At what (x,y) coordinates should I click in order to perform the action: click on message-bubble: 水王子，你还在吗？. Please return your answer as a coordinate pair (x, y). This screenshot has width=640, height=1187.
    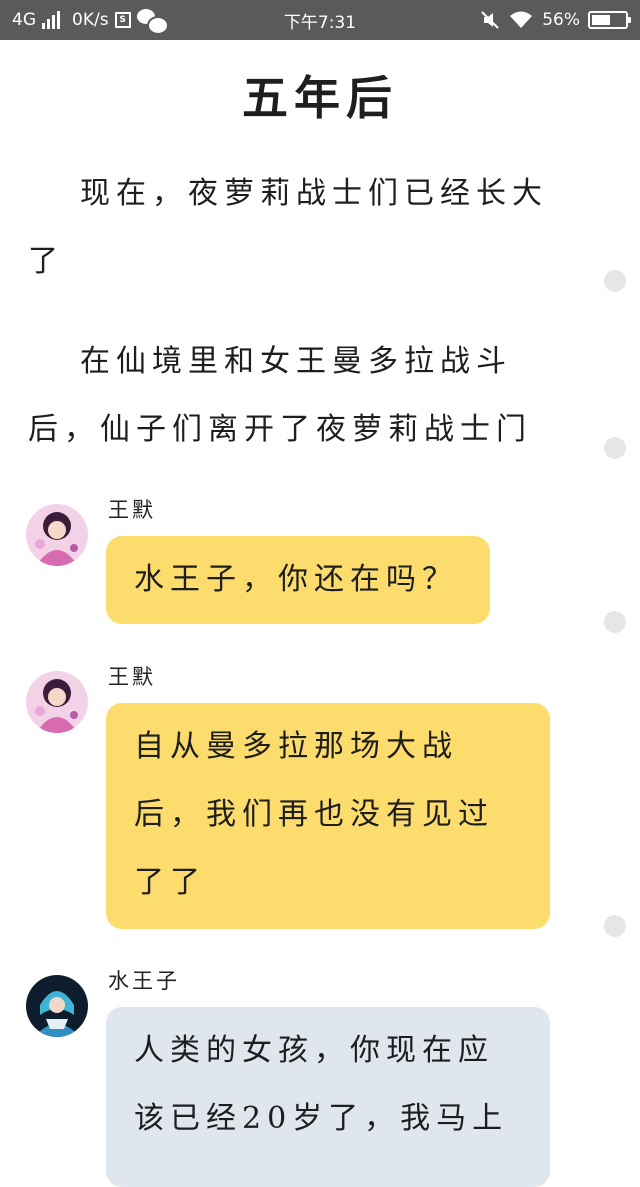
    Looking at the image, I should click on (298, 580).